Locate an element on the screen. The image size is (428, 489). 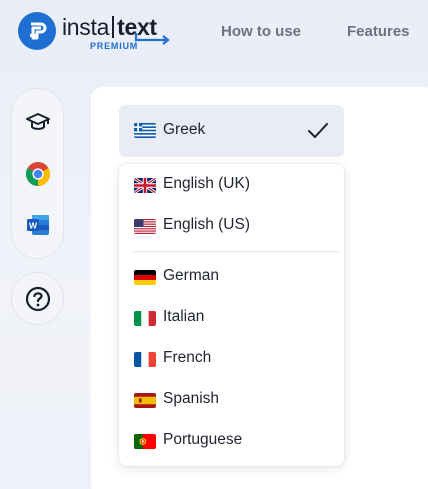
check-icon is located at coordinates (318, 130).